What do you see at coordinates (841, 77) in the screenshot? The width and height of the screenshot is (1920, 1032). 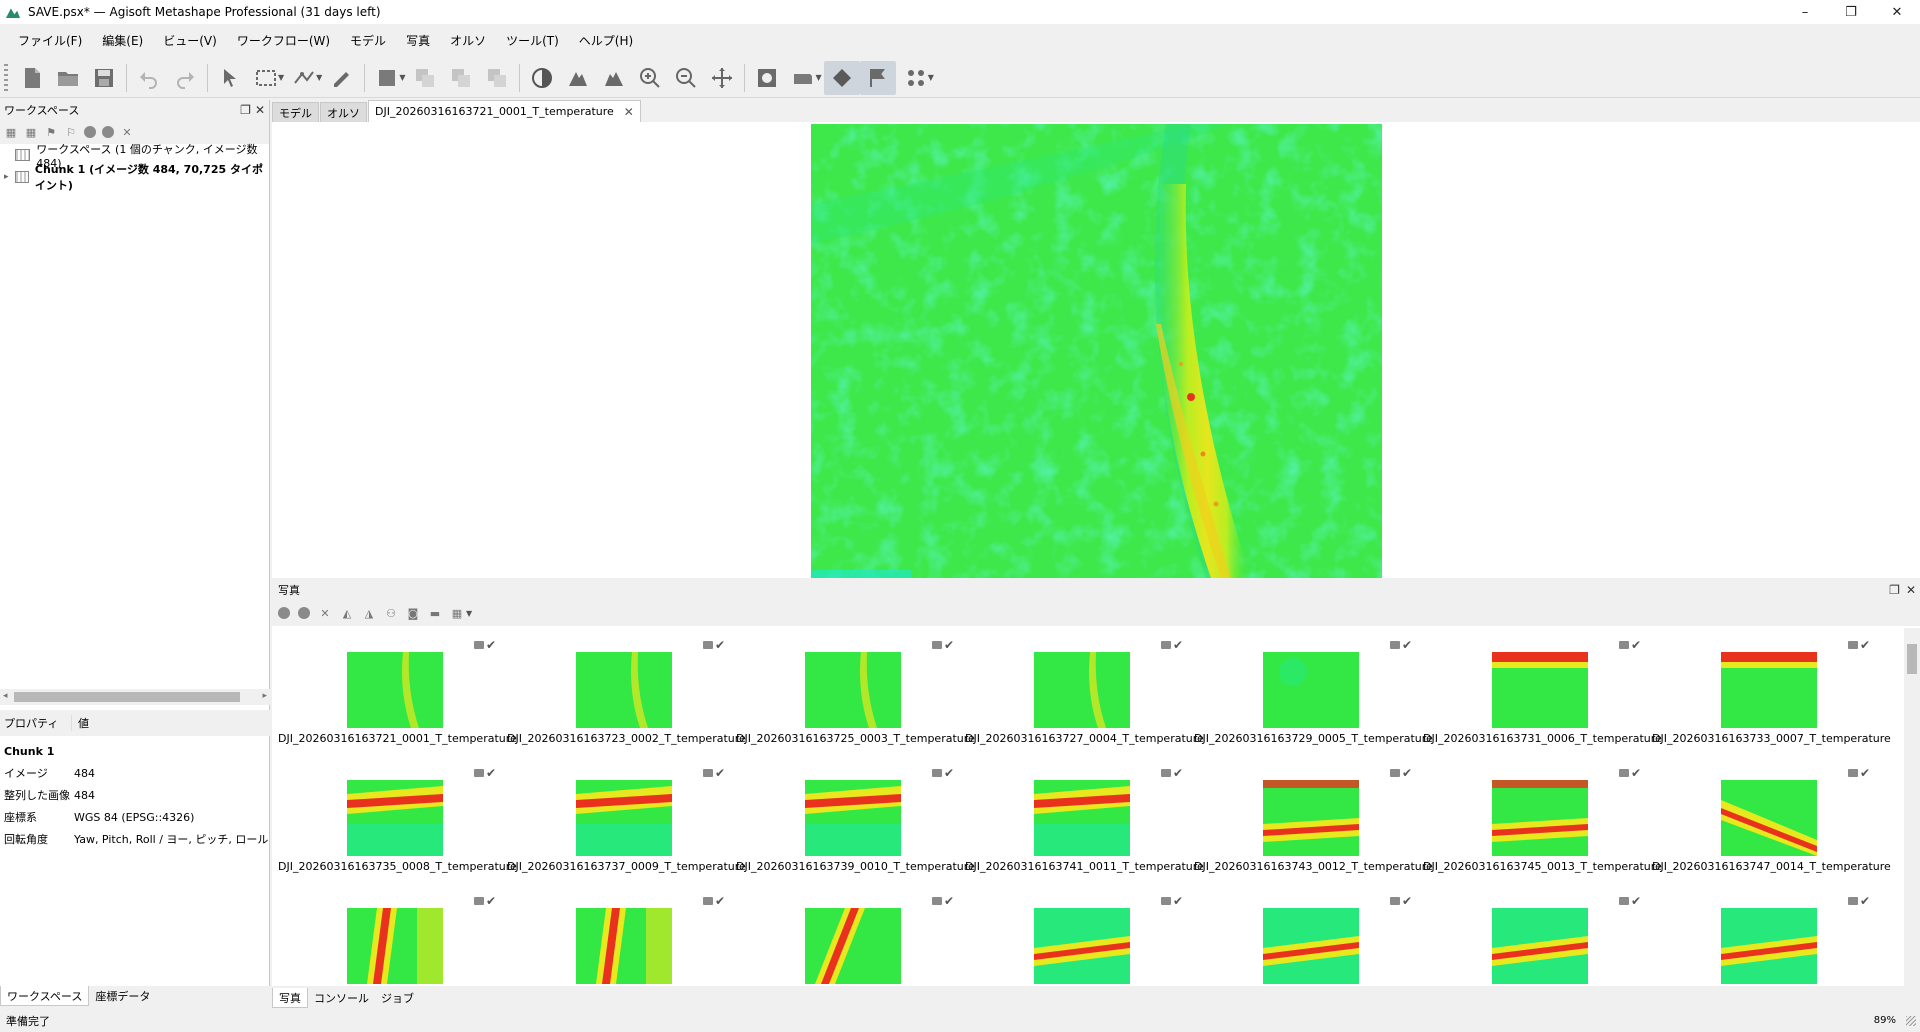 I see `show-markers-button` at bounding box center [841, 77].